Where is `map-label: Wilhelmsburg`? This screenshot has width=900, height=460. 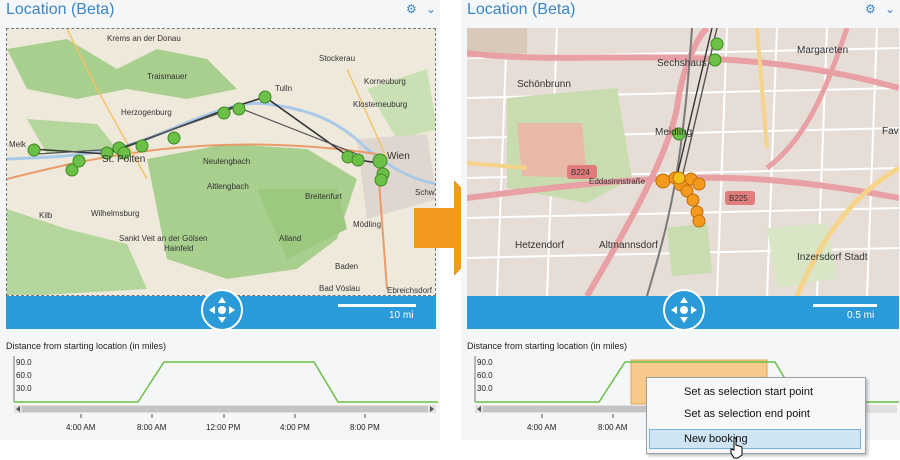 map-label: Wilhelmsburg is located at coordinates (115, 213).